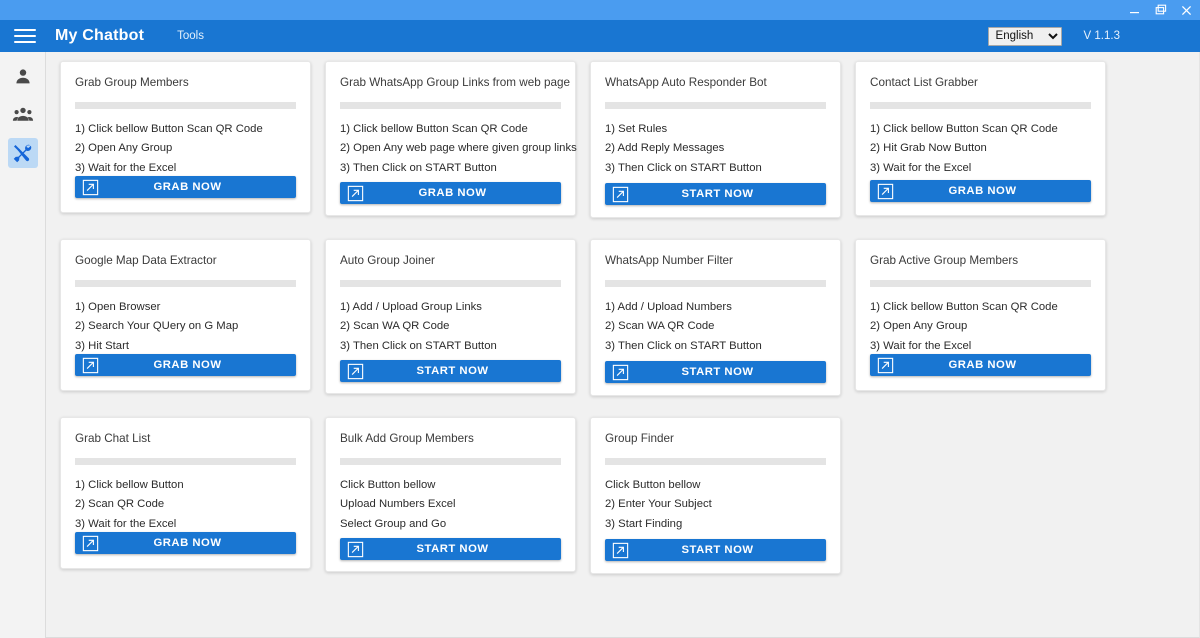 Image resolution: width=1200 pixels, height=638 pixels. Describe the element at coordinates (665, 148) in the screenshot. I see `tool-card-step: 2) Add Reply Messages` at that location.